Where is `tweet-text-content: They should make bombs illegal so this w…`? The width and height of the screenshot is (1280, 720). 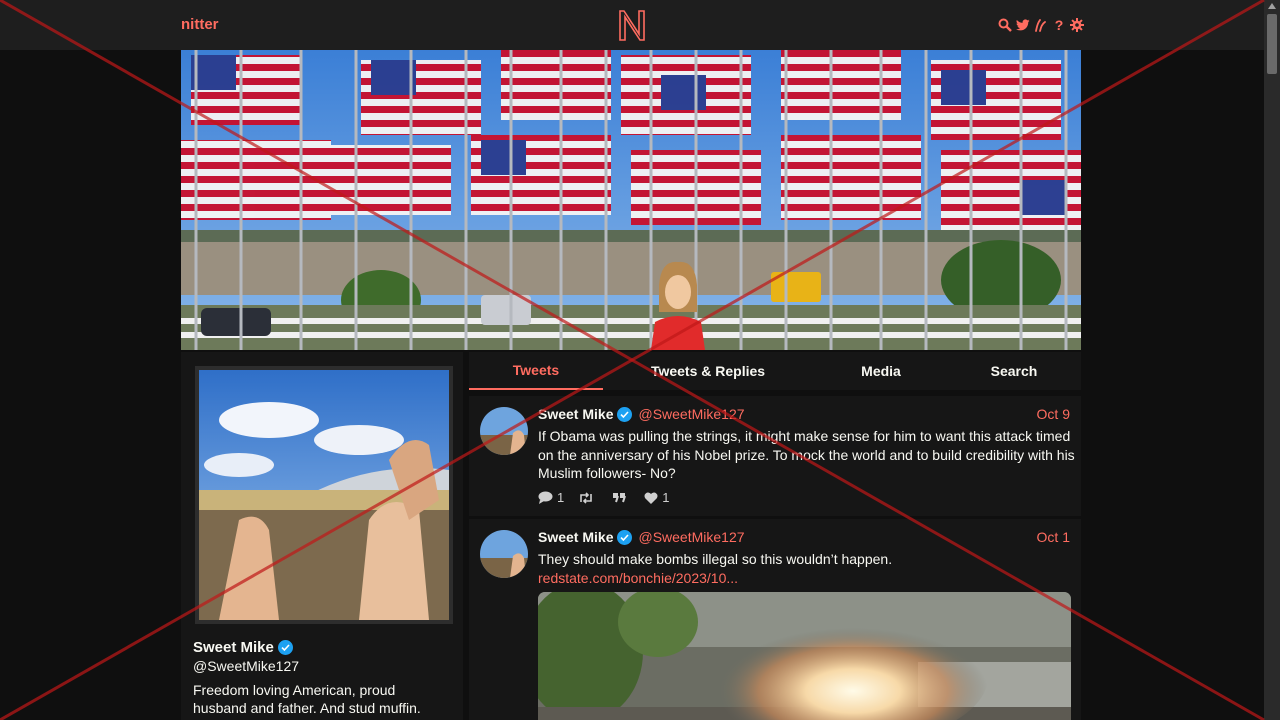 tweet-text-content: They should make bombs illegal so this w… is located at coordinates (715, 559).